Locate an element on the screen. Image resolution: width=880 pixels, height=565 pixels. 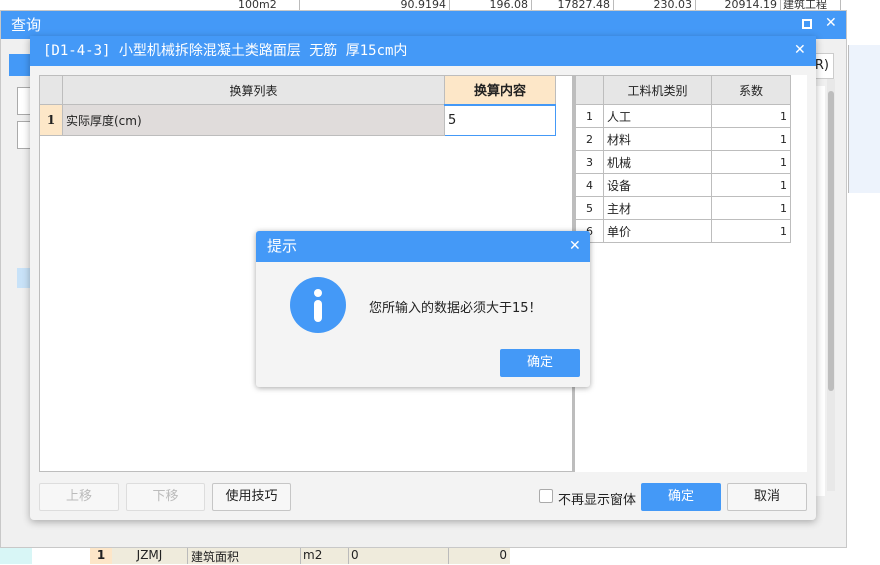
cancel-button: 取消 is located at coordinates (767, 497).